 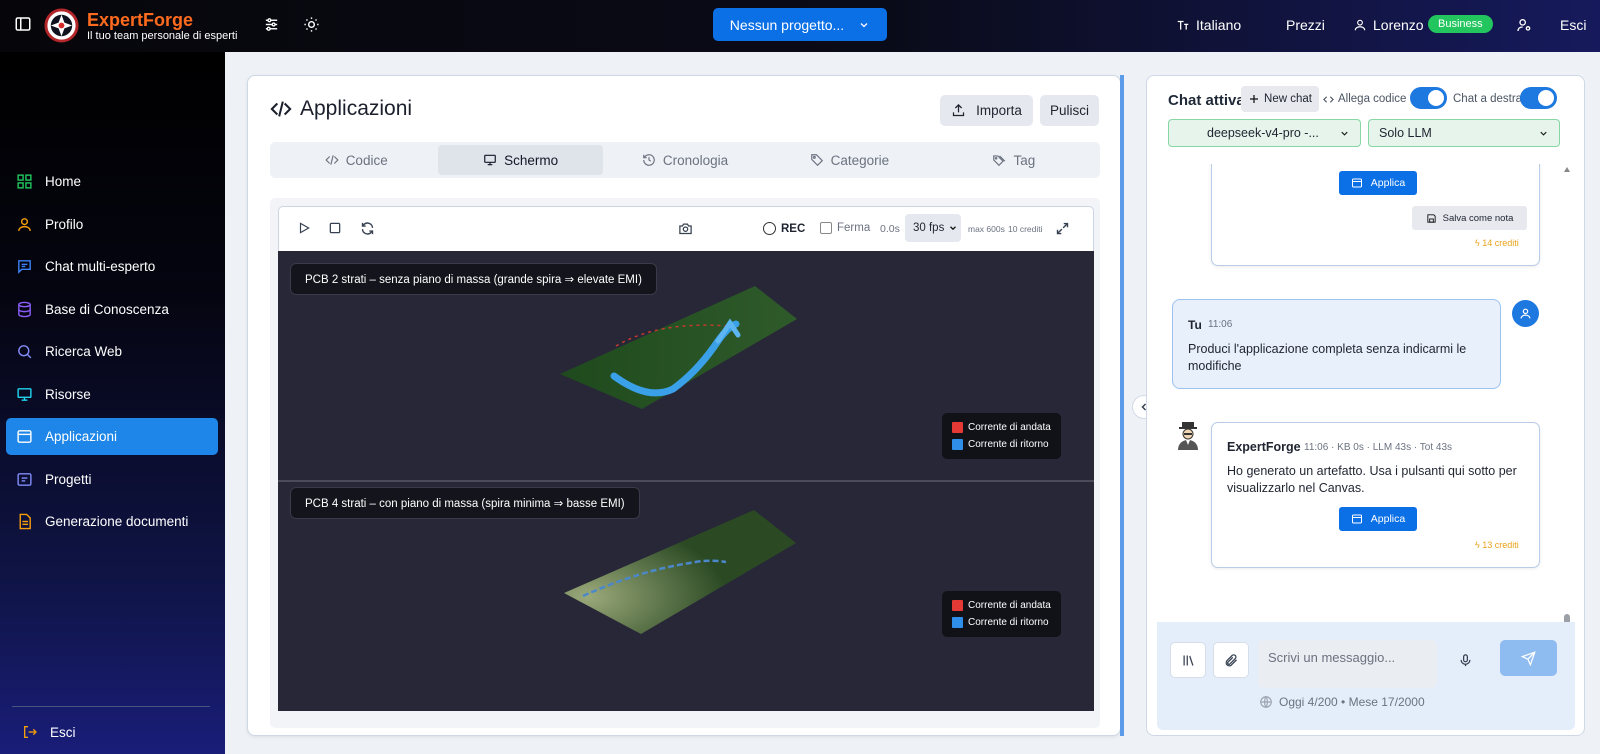 I want to click on camera-icon, so click(x=685, y=228).